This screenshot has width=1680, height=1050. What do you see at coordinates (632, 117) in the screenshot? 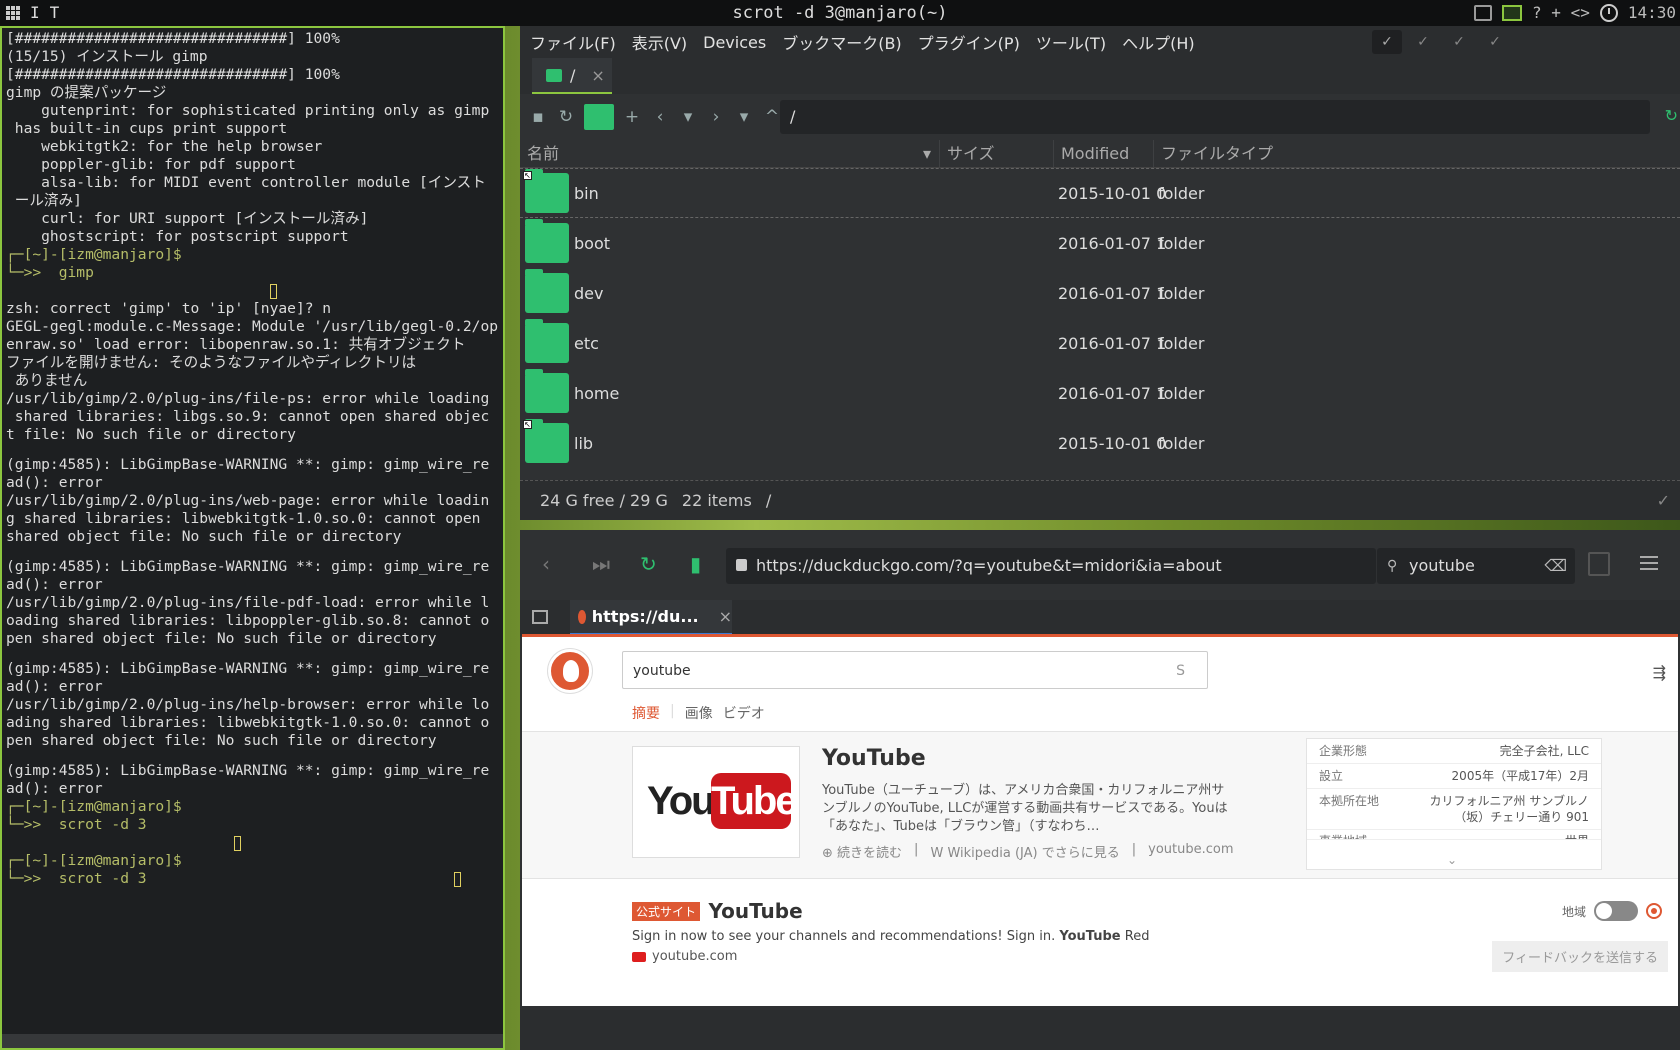
I see `add-tab-icon: +` at bounding box center [632, 117].